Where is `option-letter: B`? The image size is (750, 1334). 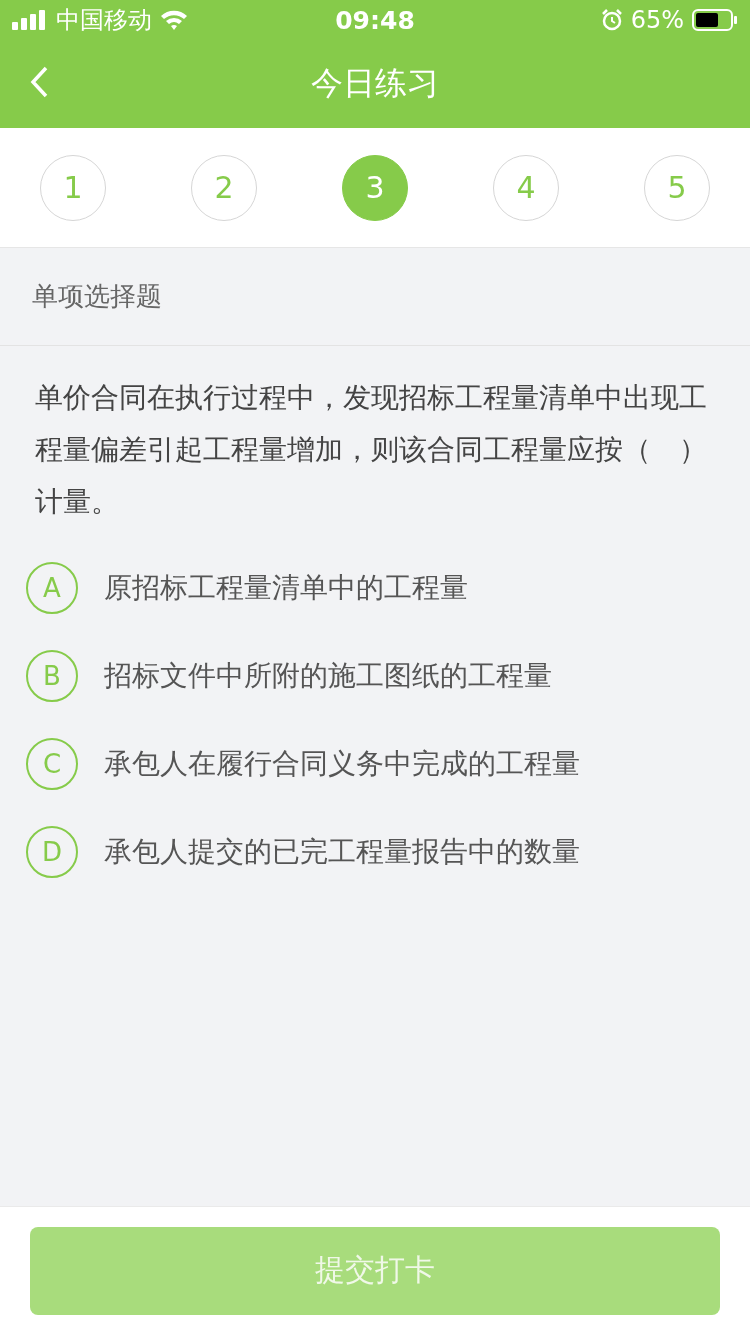
option-letter: B is located at coordinates (52, 676).